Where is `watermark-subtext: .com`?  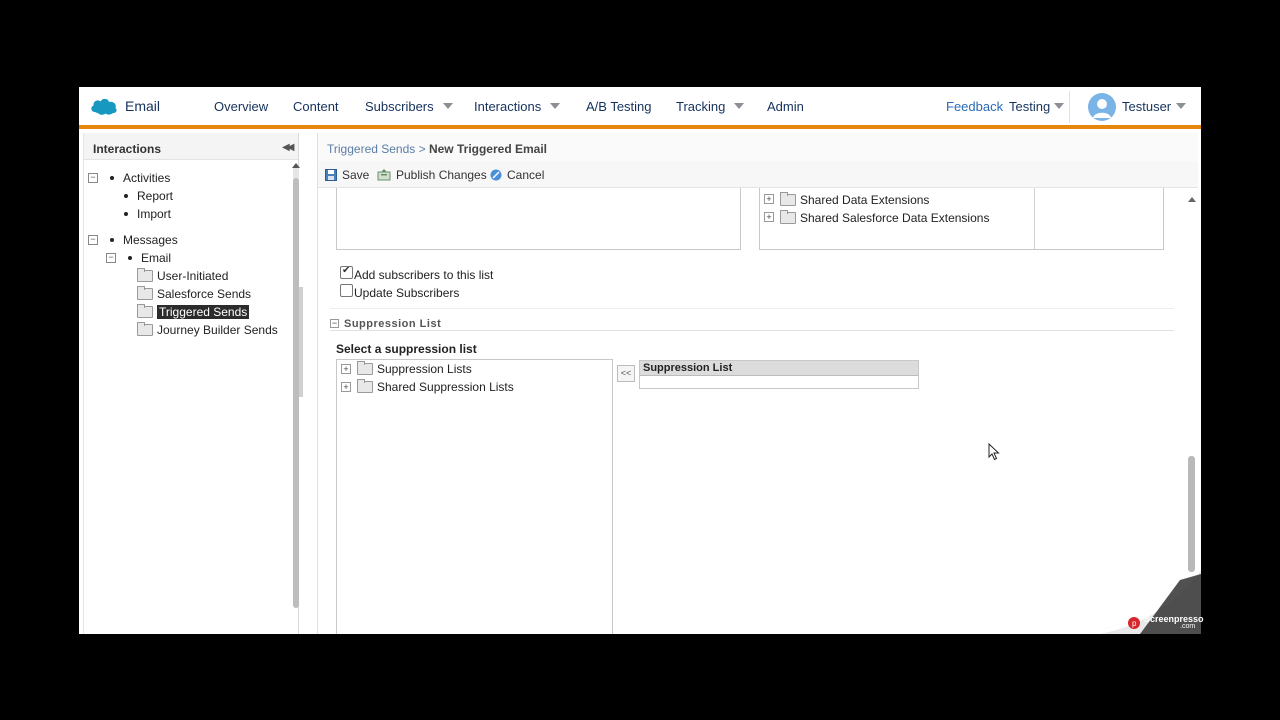 watermark-subtext: .com is located at coordinates (1188, 626).